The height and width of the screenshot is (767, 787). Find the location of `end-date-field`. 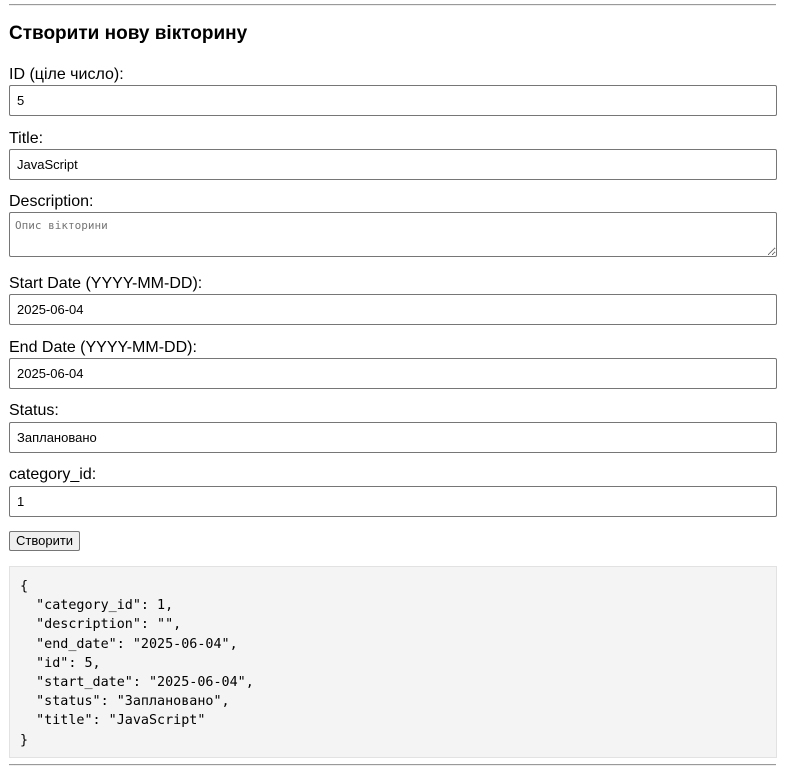

end-date-field is located at coordinates (393, 373).